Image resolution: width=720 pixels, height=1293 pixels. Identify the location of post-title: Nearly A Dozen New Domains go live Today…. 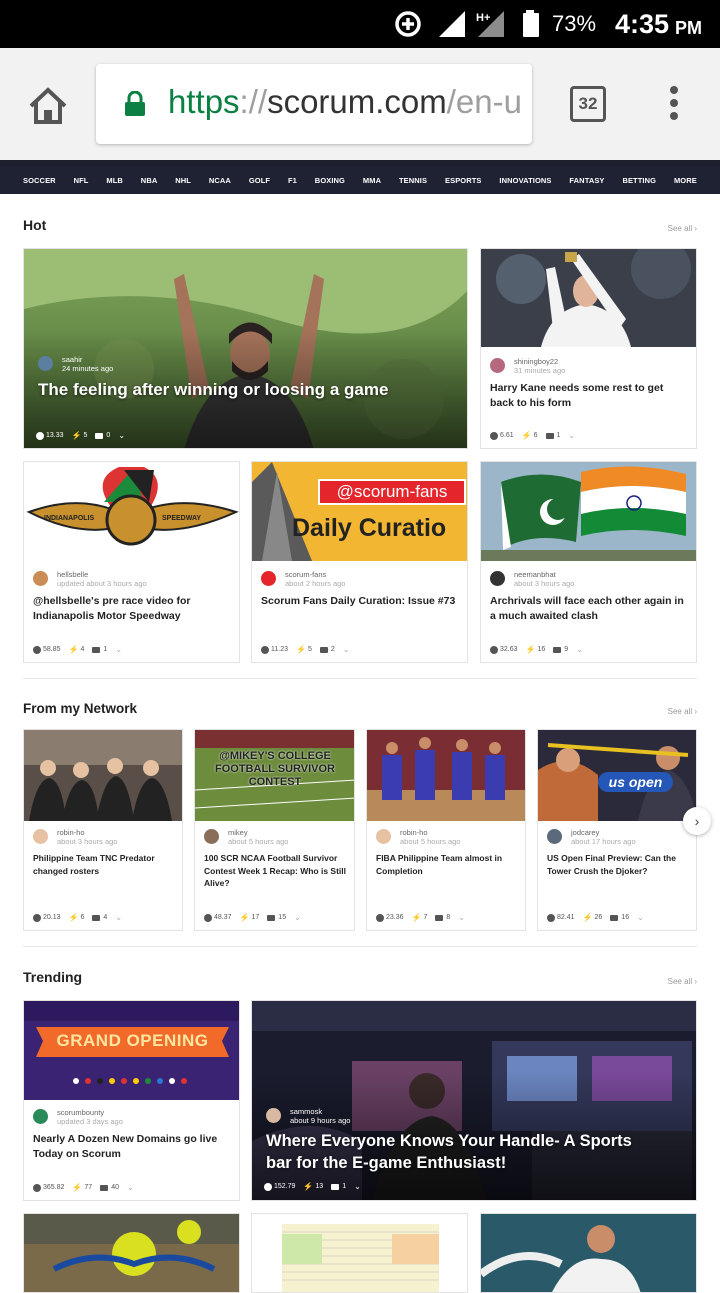
(132, 1146).